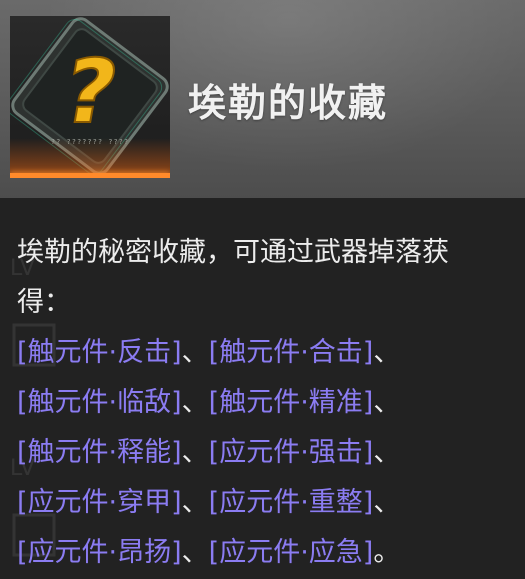 This screenshot has width=525, height=579. Describe the element at coordinates (291, 552) in the screenshot. I see `drop-item-link: [应元件·应急]` at that location.